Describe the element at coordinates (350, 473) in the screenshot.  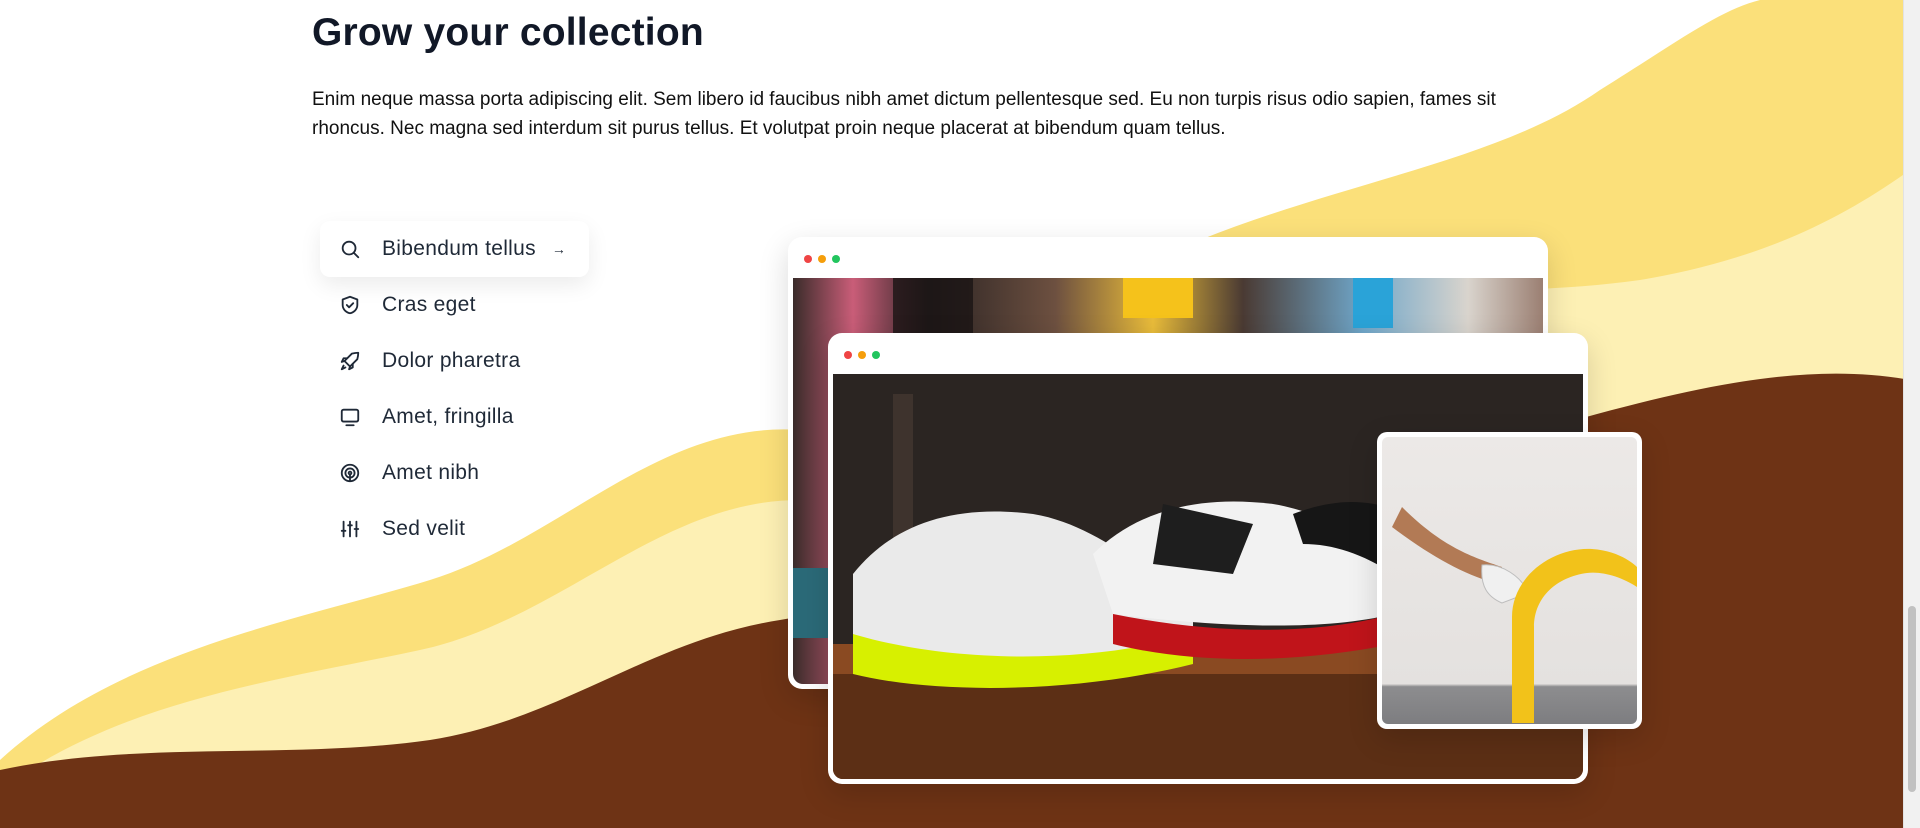
I see `signal-icon` at that location.